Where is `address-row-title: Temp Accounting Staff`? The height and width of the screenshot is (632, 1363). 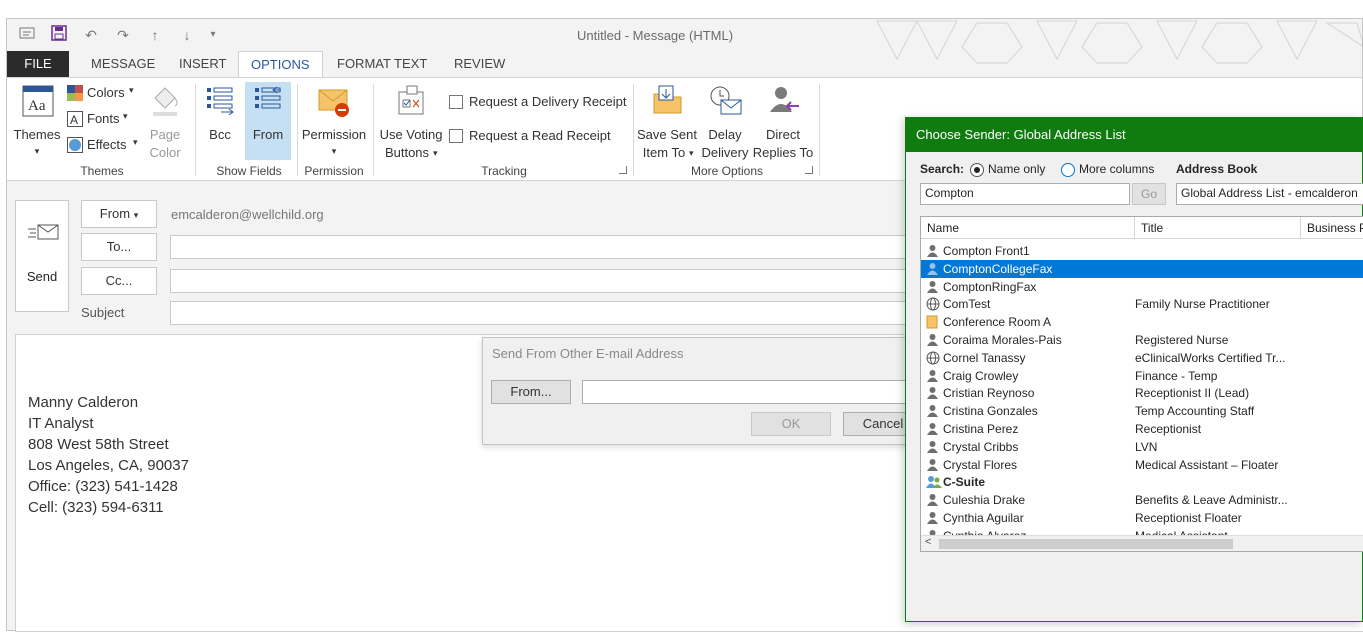 address-row-title: Temp Accounting Staff is located at coordinates (1195, 411).